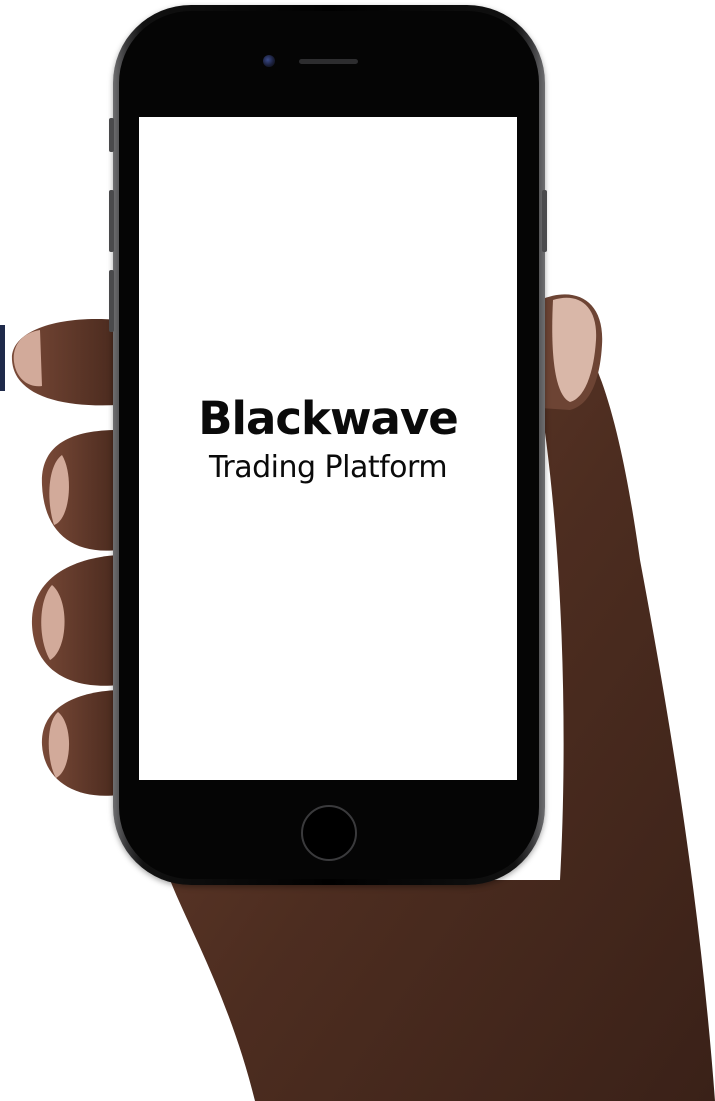 The height and width of the screenshot is (1101, 715). I want to click on brand-name: Blackwave, so click(328, 418).